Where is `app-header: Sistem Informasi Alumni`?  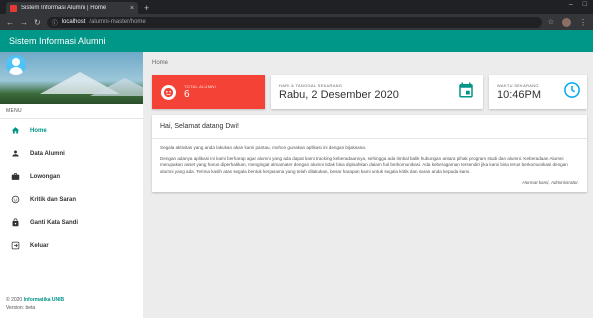 app-header: Sistem Informasi Alumni is located at coordinates (296, 41).